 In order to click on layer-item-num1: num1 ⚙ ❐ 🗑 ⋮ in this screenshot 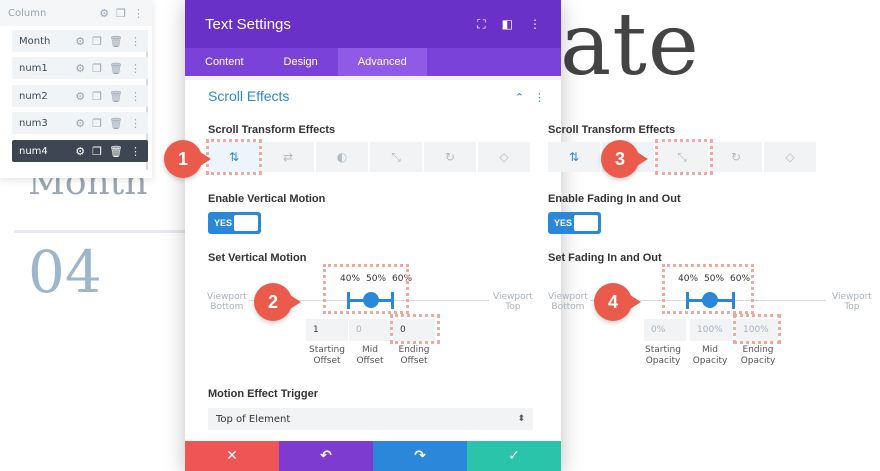, I will do `click(80, 68)`.